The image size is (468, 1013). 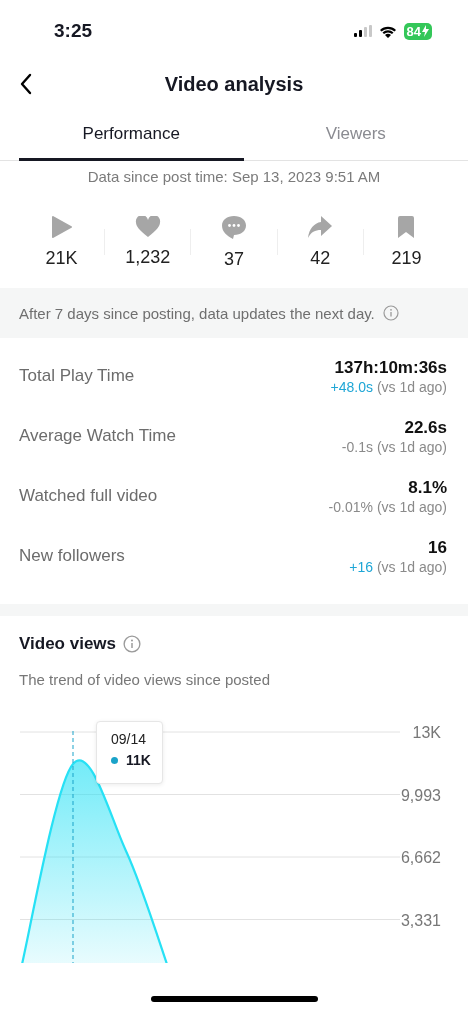 I want to click on status-time: 3:25, so click(x=73, y=31).